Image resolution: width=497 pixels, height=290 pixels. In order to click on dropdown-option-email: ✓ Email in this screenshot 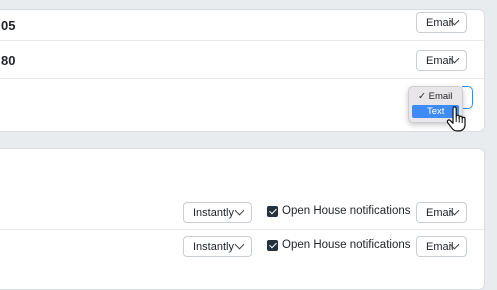, I will do `click(435, 96)`.